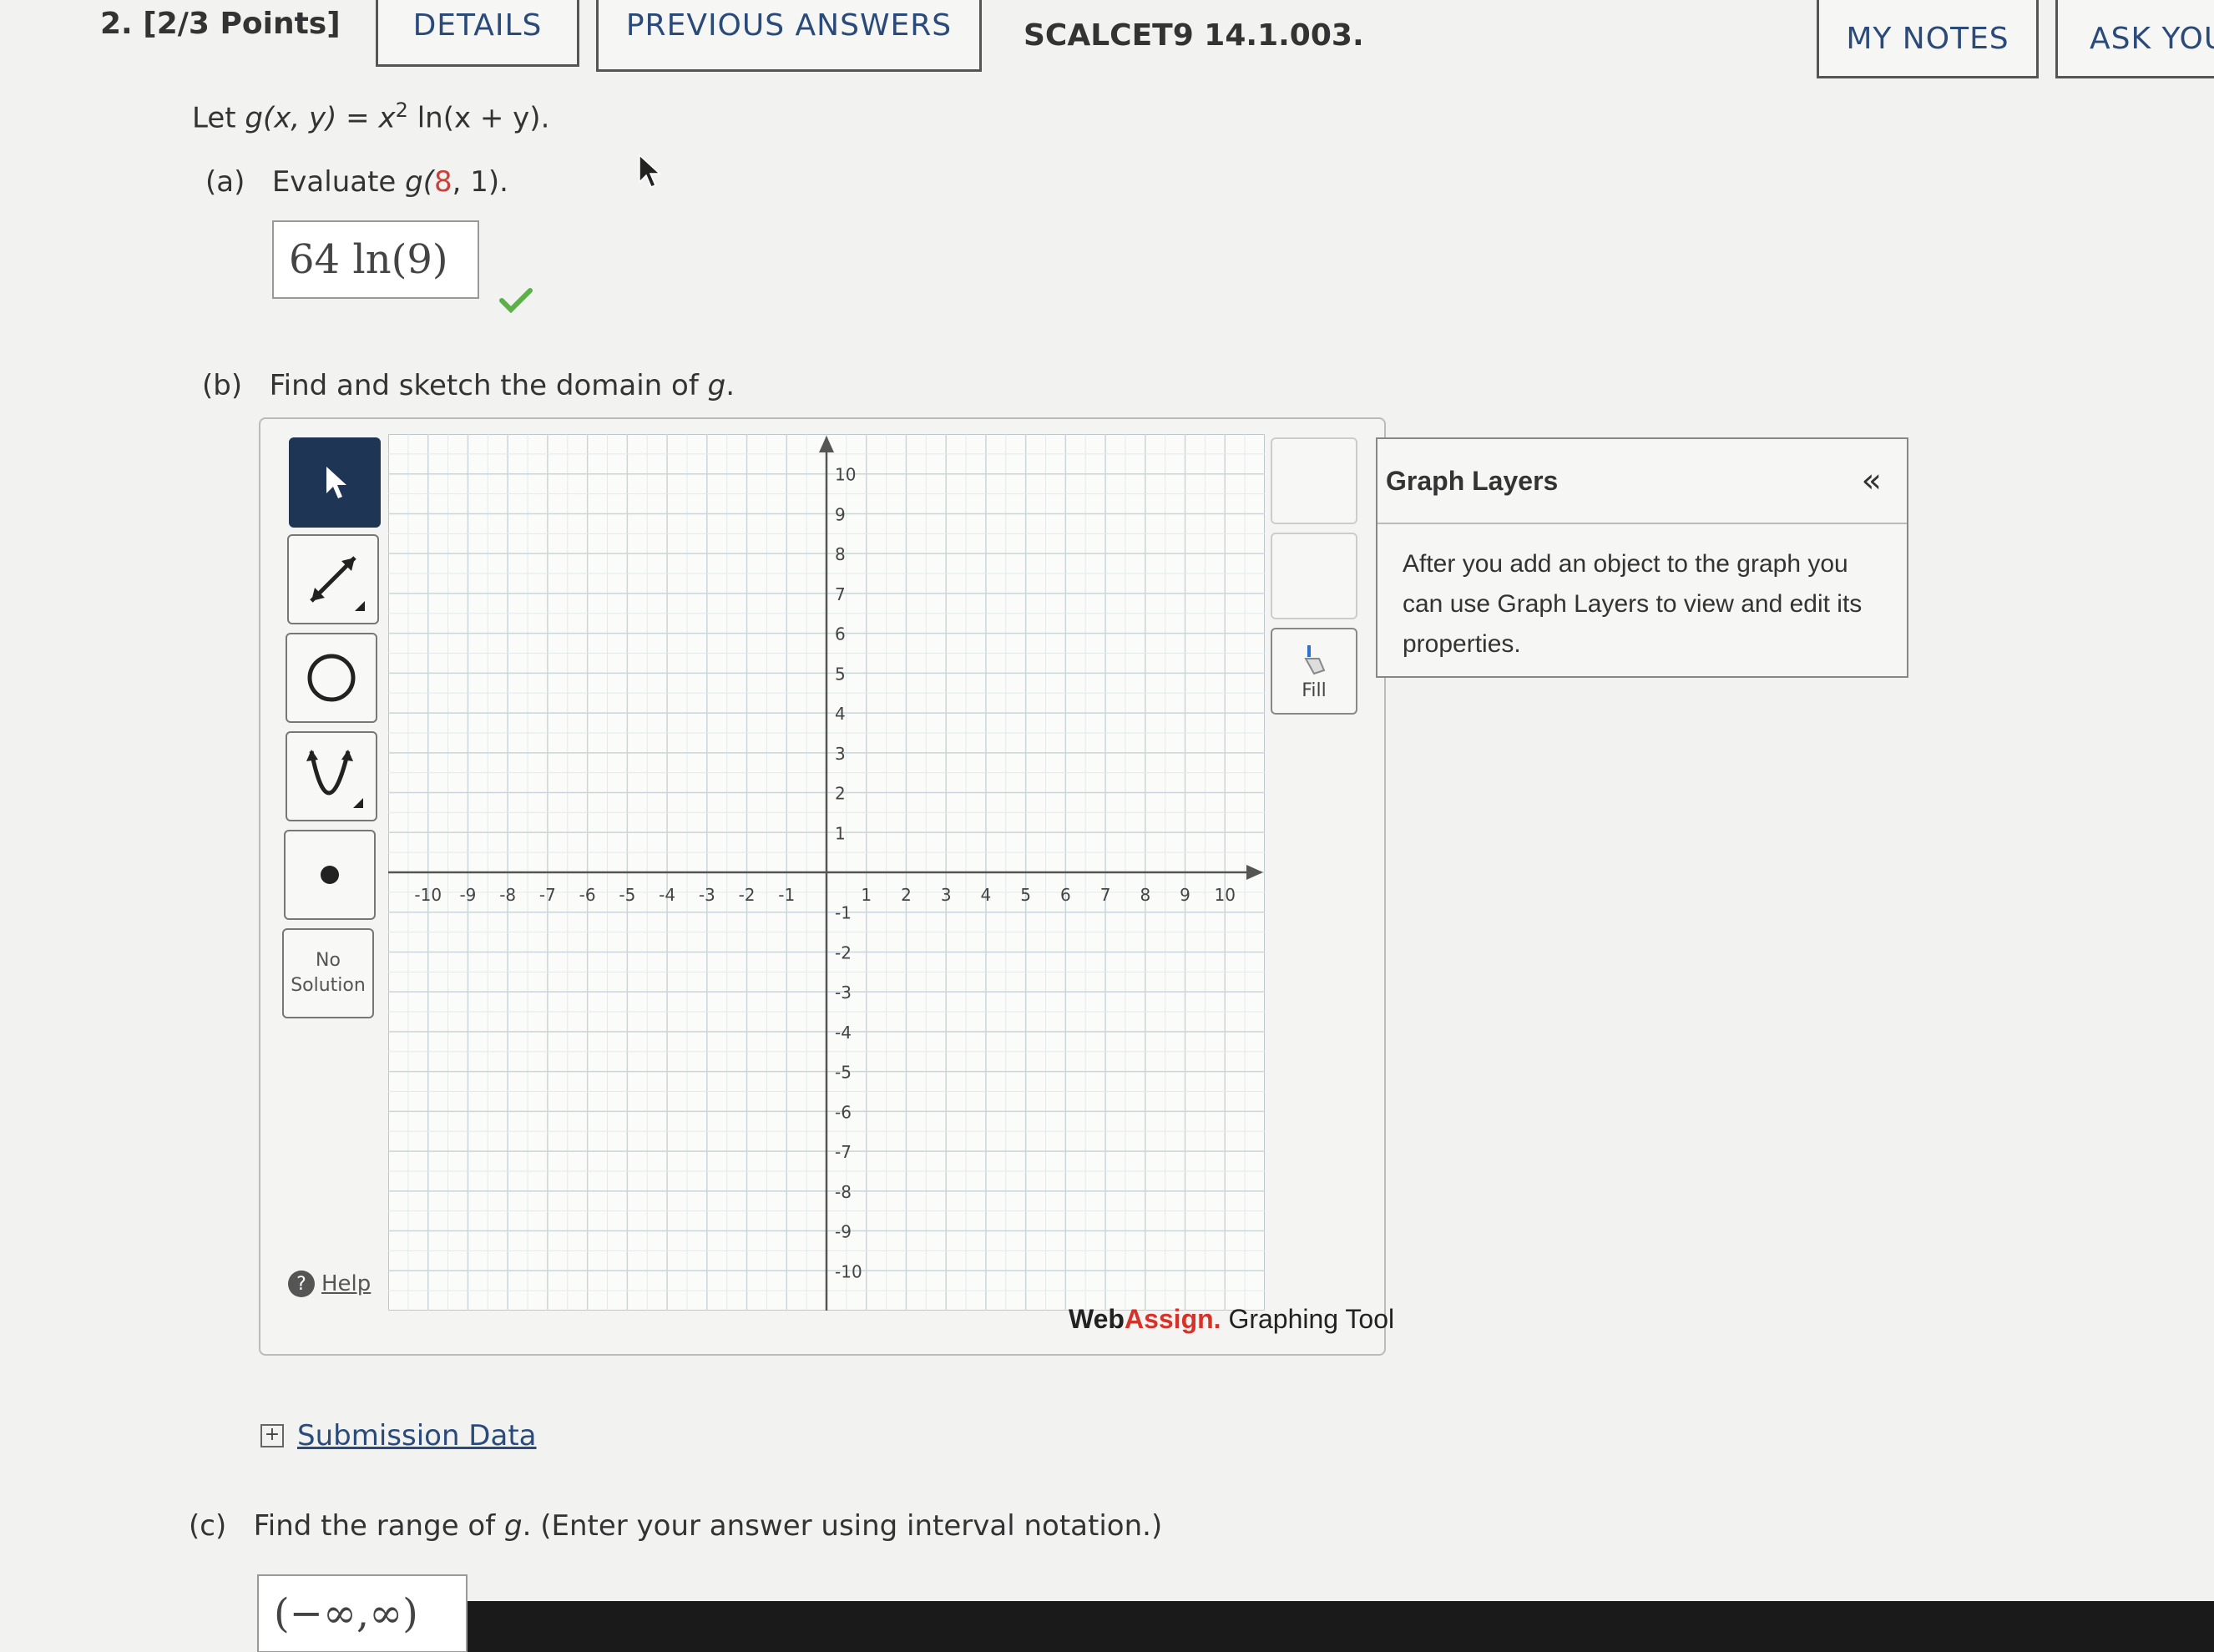  What do you see at coordinates (841, 794) in the screenshot?
I see `y-tick-label: 2` at bounding box center [841, 794].